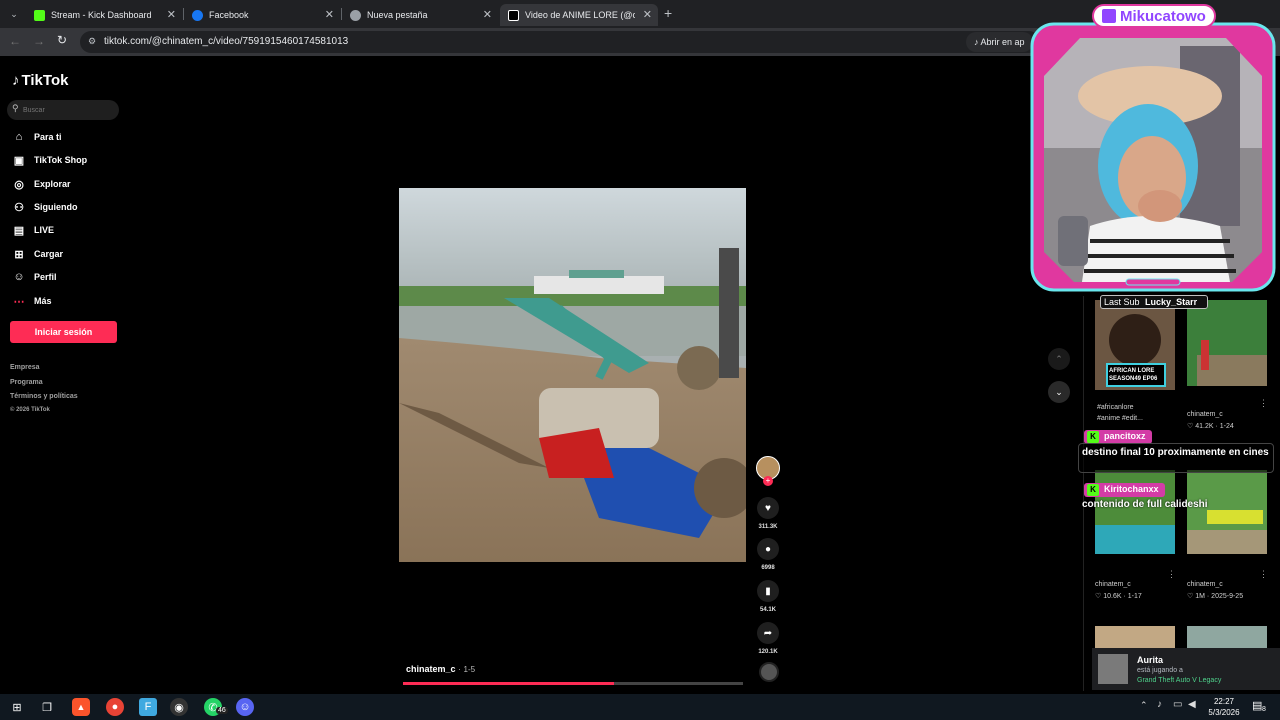 The image size is (1280, 720). I want to click on video-author: chinatem_c, so click(431, 669).